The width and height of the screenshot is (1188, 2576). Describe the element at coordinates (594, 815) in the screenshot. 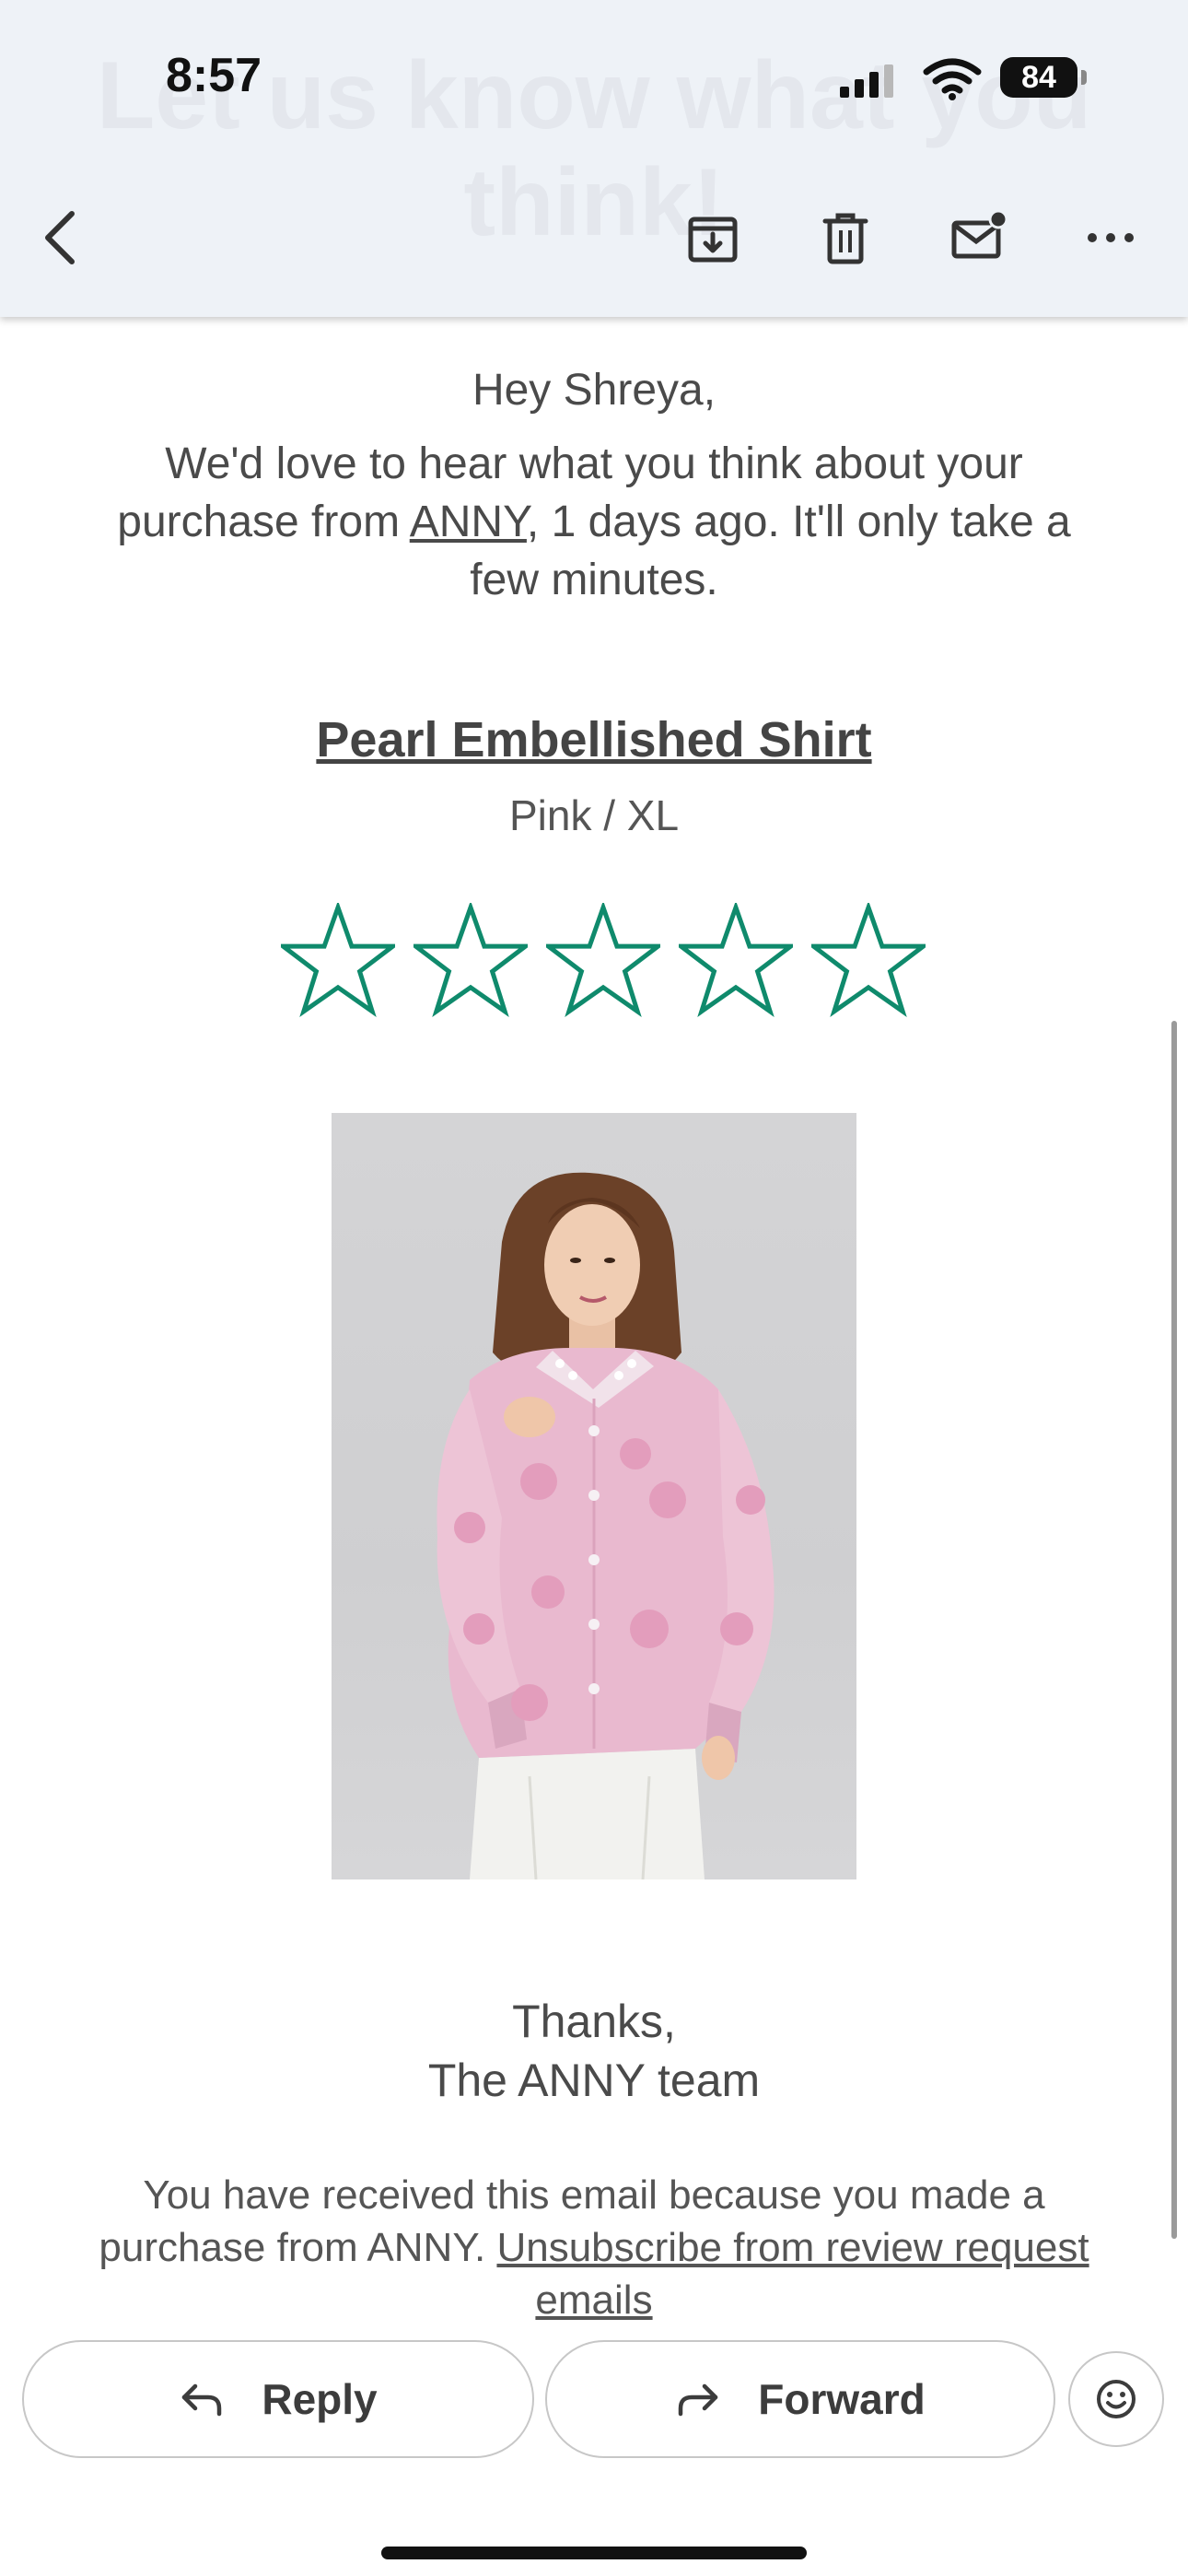

I see `product-variant: Pink / XL` at that location.